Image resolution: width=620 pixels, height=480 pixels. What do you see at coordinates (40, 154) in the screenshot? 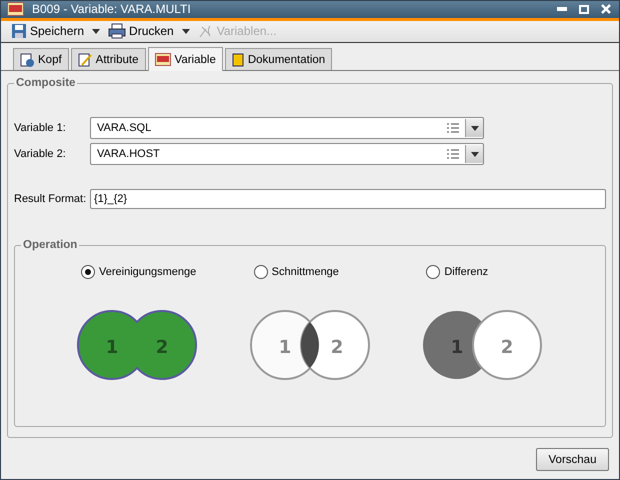
I see `field-label: Variable 2:` at bounding box center [40, 154].